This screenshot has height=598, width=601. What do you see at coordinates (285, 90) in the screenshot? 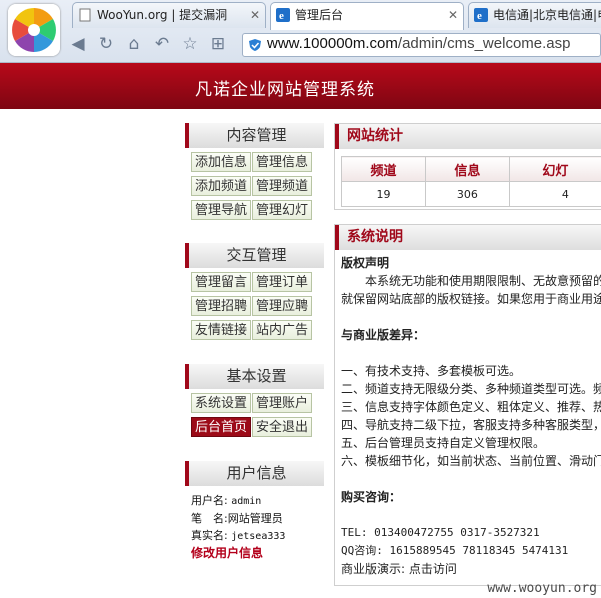
I see `page-title: 凡诺企业网站管理系统` at bounding box center [285, 90].